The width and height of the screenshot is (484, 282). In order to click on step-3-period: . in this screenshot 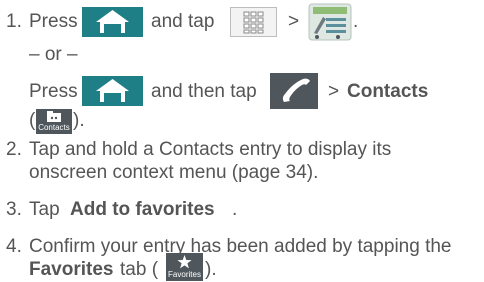, I will do `click(235, 209)`.